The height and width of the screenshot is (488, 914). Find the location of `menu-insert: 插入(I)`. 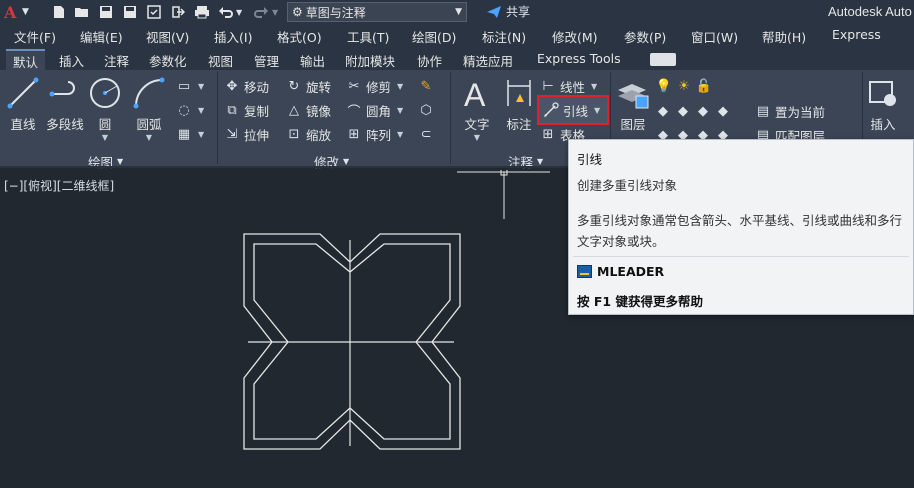

menu-insert: 插入(I) is located at coordinates (233, 36).